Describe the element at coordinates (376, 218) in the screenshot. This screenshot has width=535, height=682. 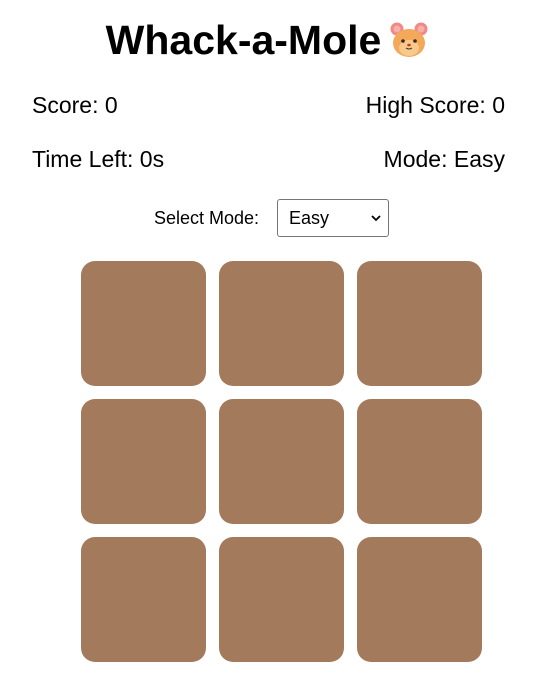
I see `chevron-down-icon` at that location.